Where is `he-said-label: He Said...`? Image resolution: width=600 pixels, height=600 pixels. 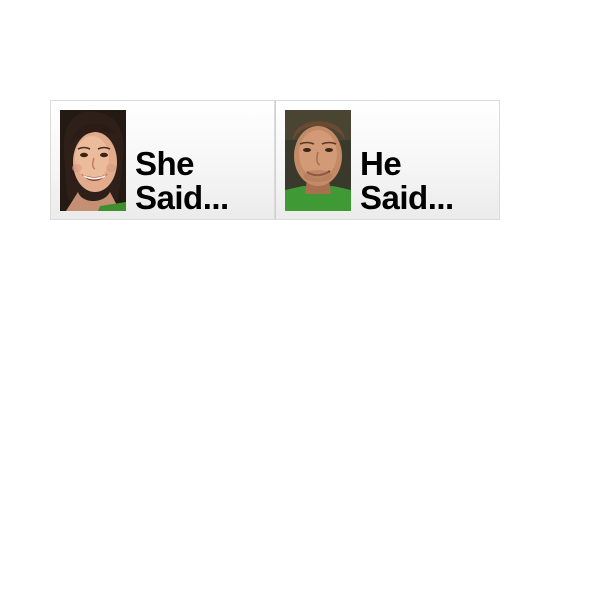
he-said-label: He Said... is located at coordinates (407, 181).